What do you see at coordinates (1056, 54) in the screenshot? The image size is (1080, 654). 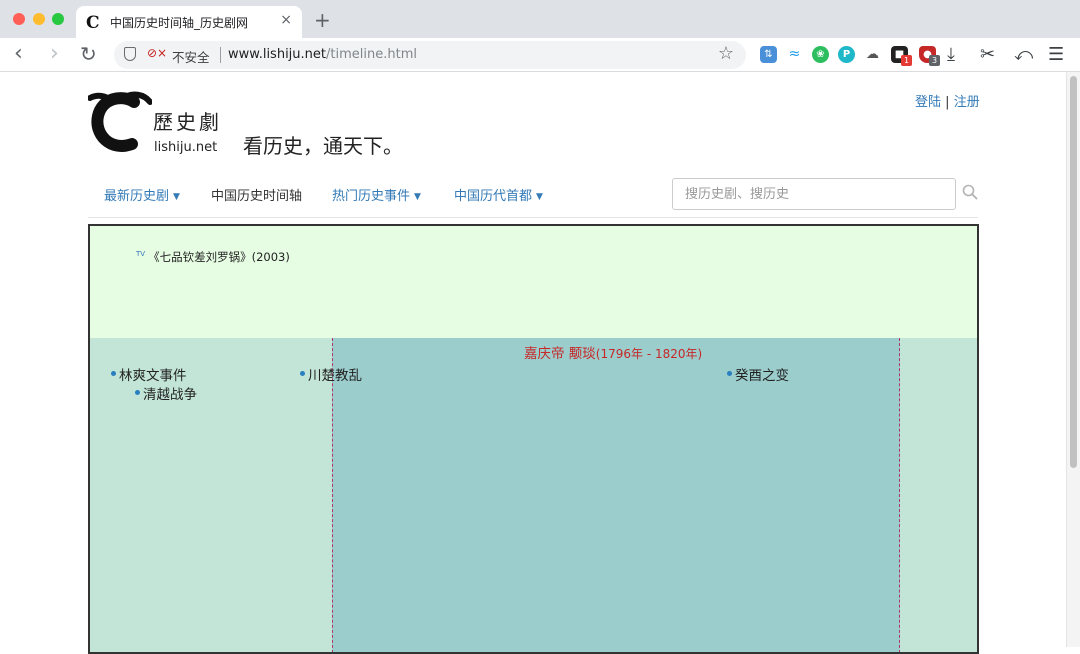 I see `menu-icon: ☰` at bounding box center [1056, 54].